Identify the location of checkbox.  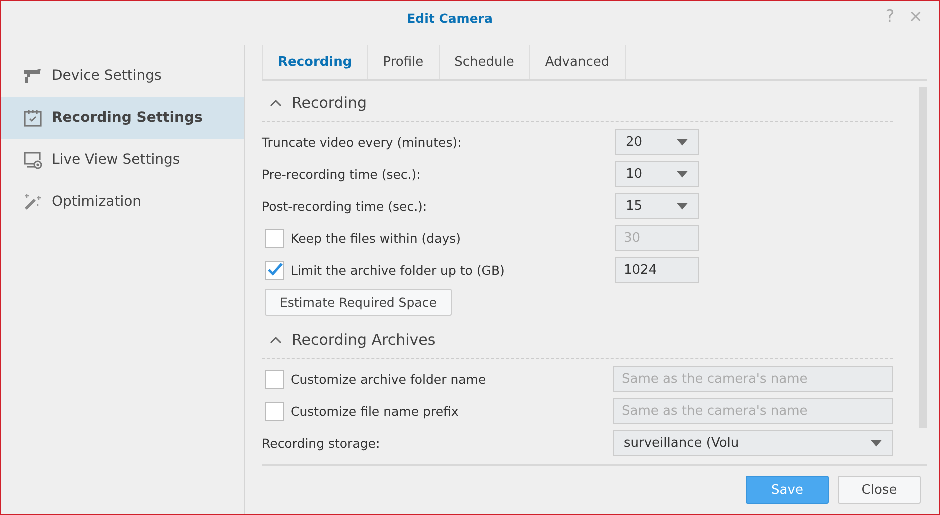
(274, 270).